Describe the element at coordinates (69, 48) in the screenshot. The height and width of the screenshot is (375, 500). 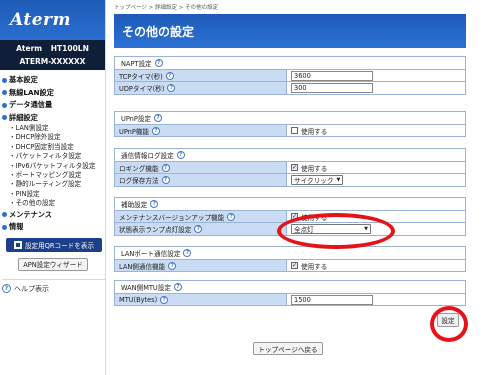
I see `model-id: HT100LN` at that location.